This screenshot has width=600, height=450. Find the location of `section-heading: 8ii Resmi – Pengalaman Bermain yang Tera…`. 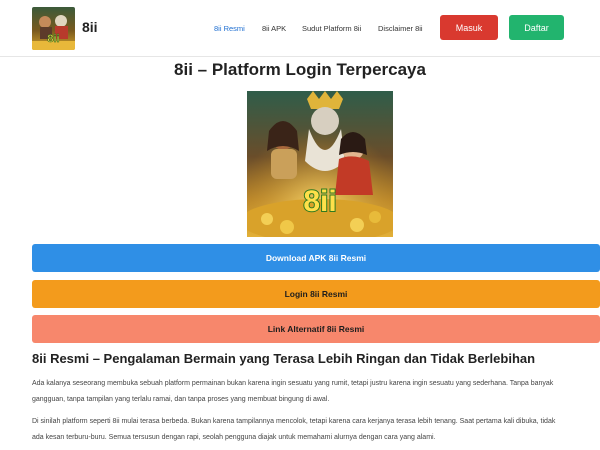

section-heading: 8ii Resmi – Pengalaman Bermain yang Tera… is located at coordinates (284, 358).